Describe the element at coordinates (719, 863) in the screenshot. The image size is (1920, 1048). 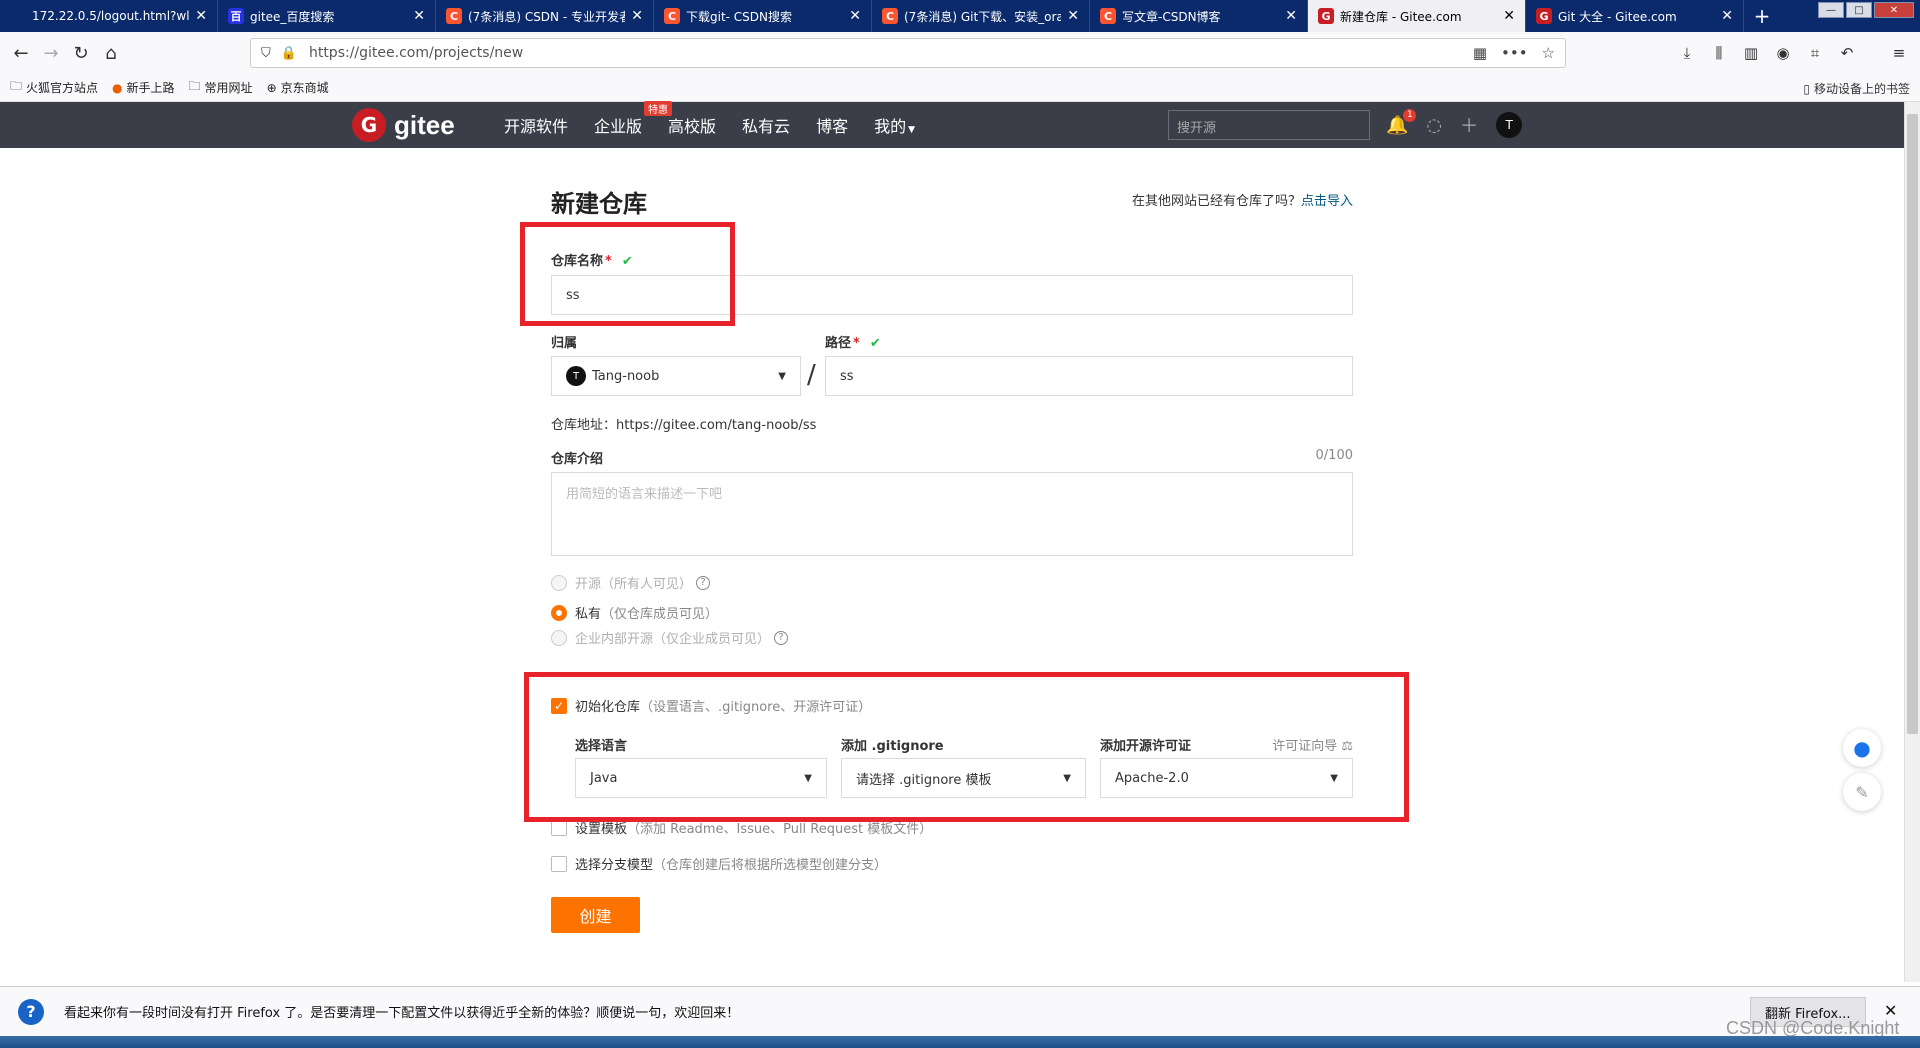
I see `branch-model-checkbox: 选择分支模型 （仓库创建后将根据所选模型创建分支）` at that location.